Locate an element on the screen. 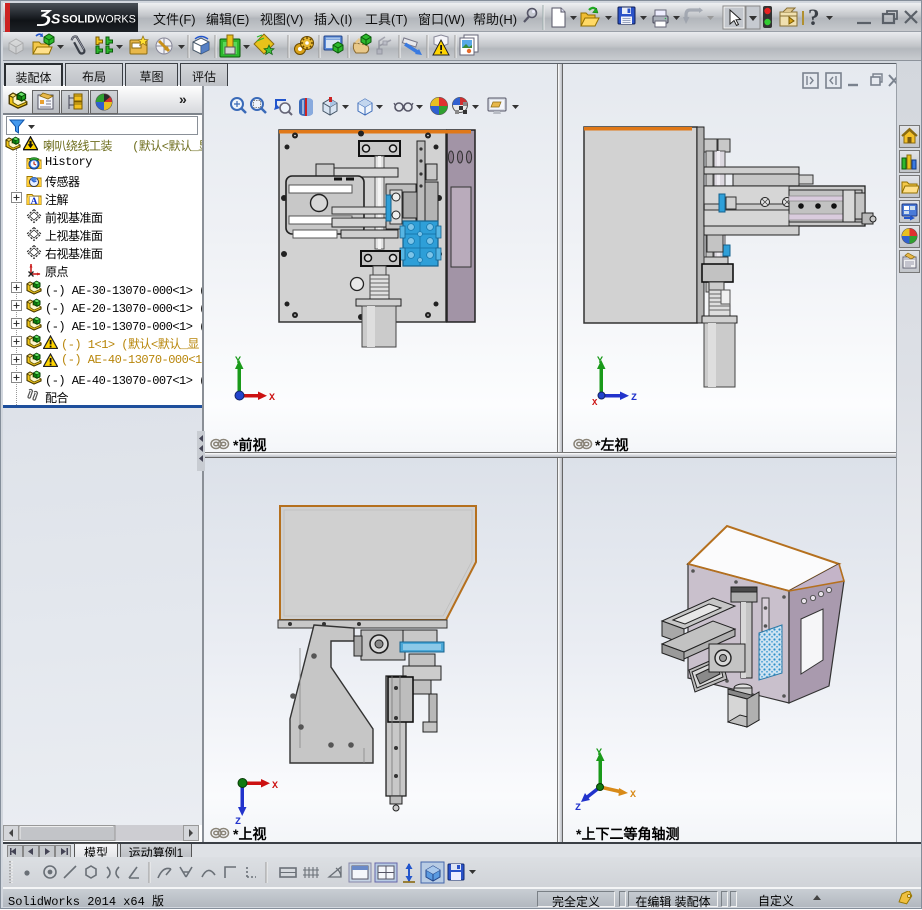  svg-text: S is located at coordinates (56, 19).